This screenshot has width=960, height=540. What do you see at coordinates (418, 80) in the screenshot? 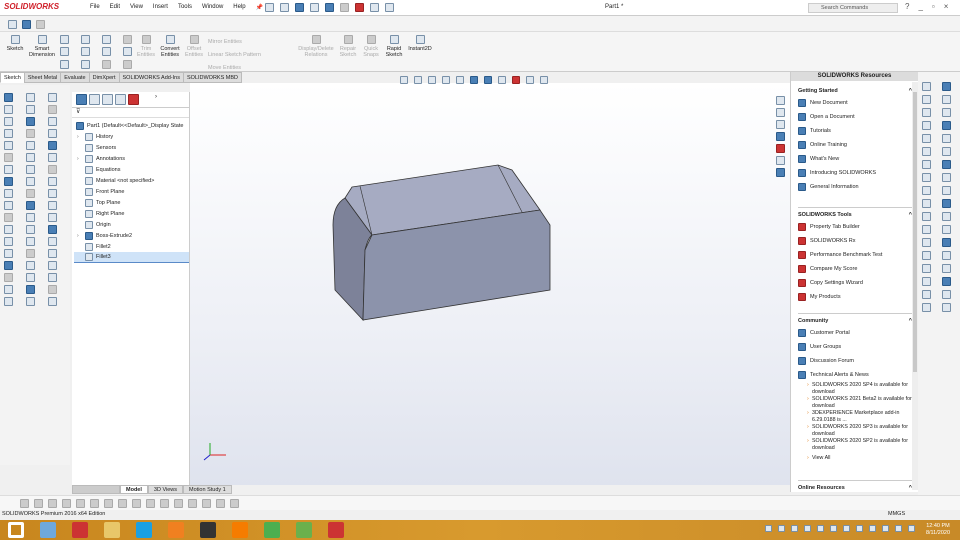
I see `zoom-area-icon` at bounding box center [418, 80].